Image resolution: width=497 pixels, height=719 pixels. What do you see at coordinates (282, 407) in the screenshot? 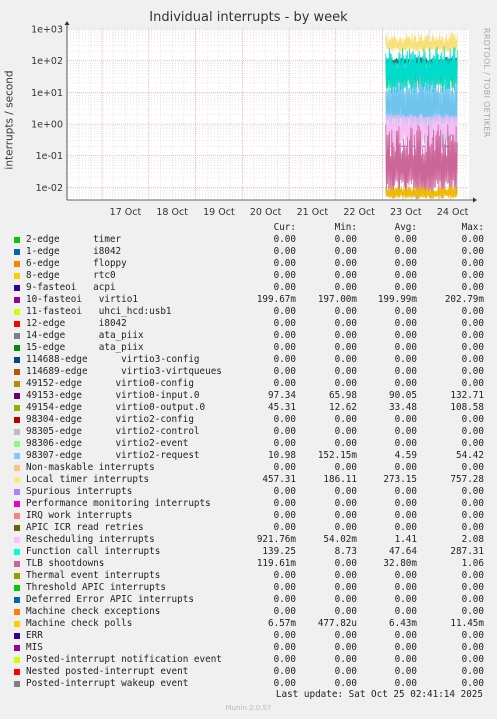
I see `legend-cur-value: 45.31` at bounding box center [282, 407].